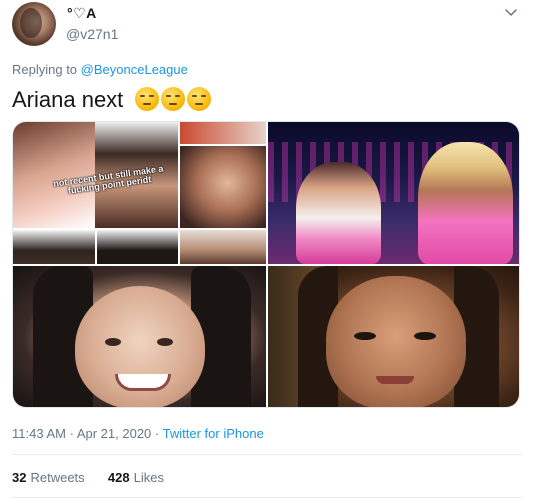 The width and height of the screenshot is (534, 498). I want to click on tweet-stats: 32 Retweets 428 Likes, so click(88, 477).